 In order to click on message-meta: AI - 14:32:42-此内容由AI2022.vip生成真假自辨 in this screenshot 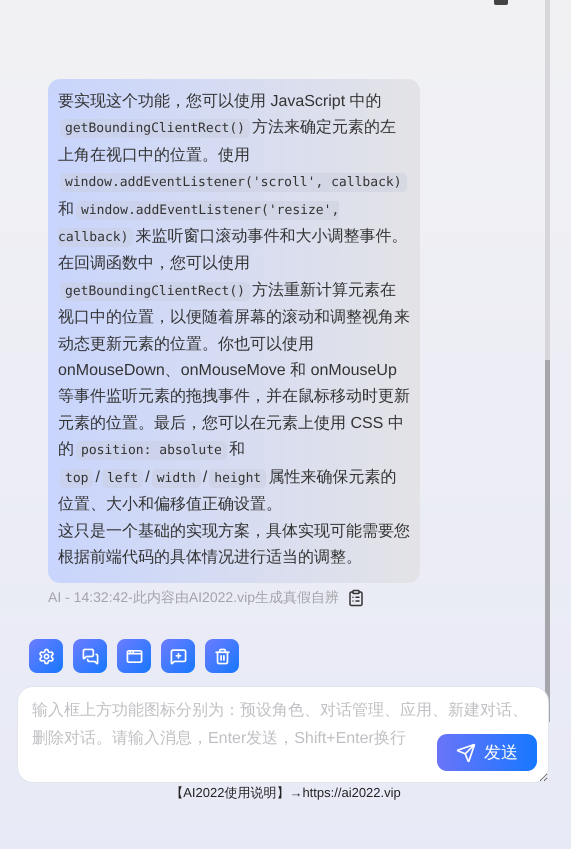, I will do `click(193, 598)`.